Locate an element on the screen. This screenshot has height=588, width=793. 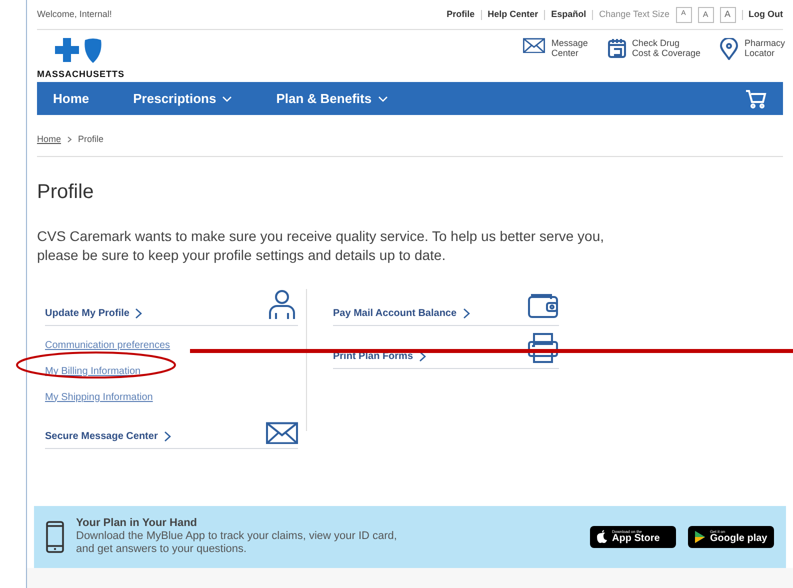
quick-link: Check Drug Cost & Coverage is located at coordinates (654, 48).